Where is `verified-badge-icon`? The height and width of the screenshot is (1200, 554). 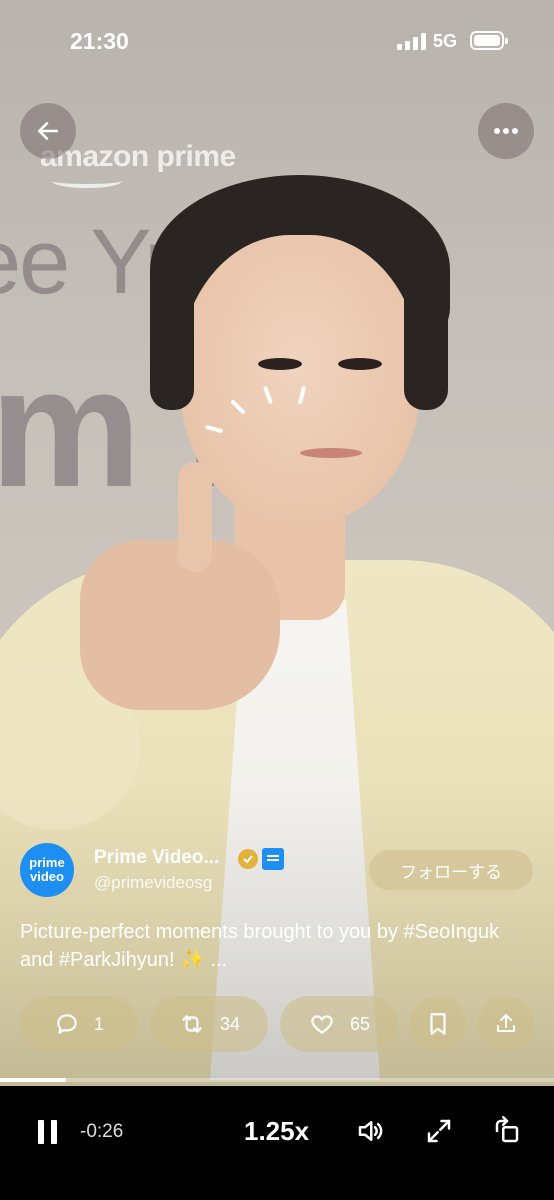 verified-badge-icon is located at coordinates (248, 859).